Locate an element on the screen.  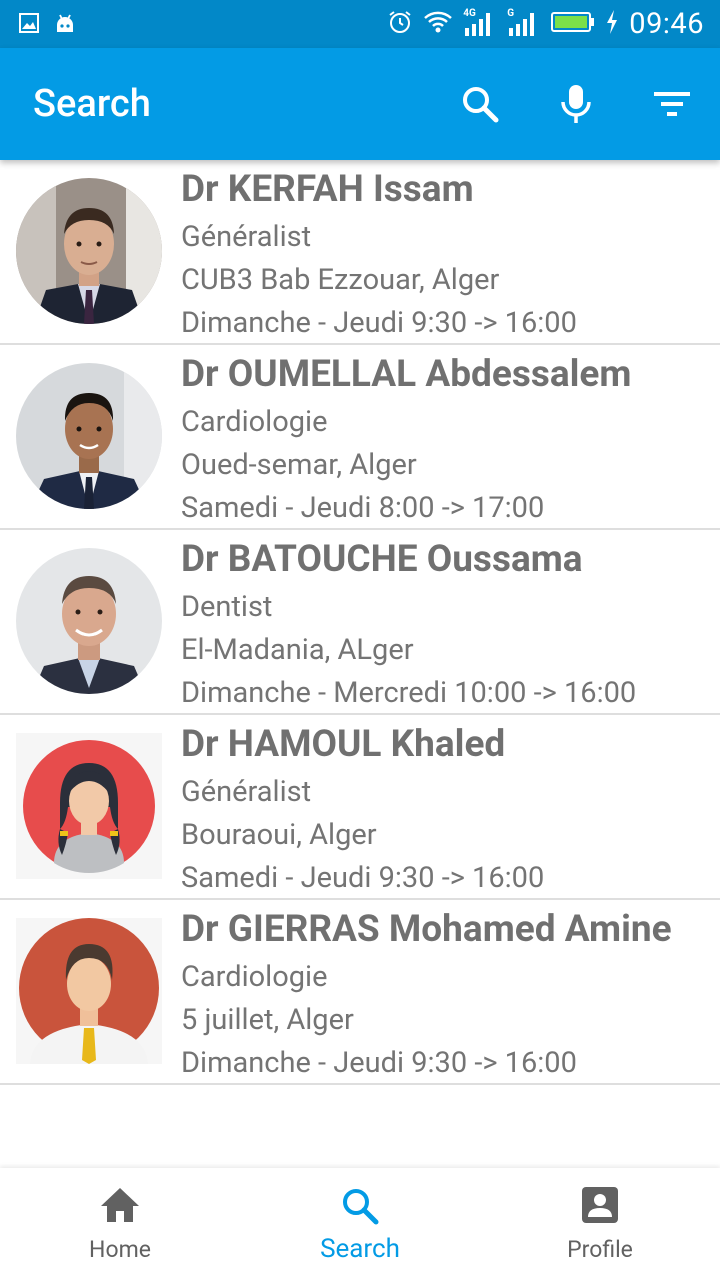
alarm-icon is located at coordinates (400, 24).